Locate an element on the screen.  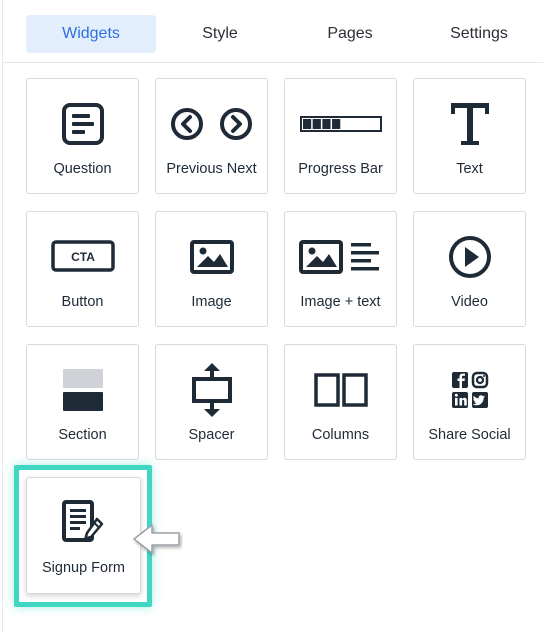
cta-button-icon: CTA is located at coordinates (82, 257).